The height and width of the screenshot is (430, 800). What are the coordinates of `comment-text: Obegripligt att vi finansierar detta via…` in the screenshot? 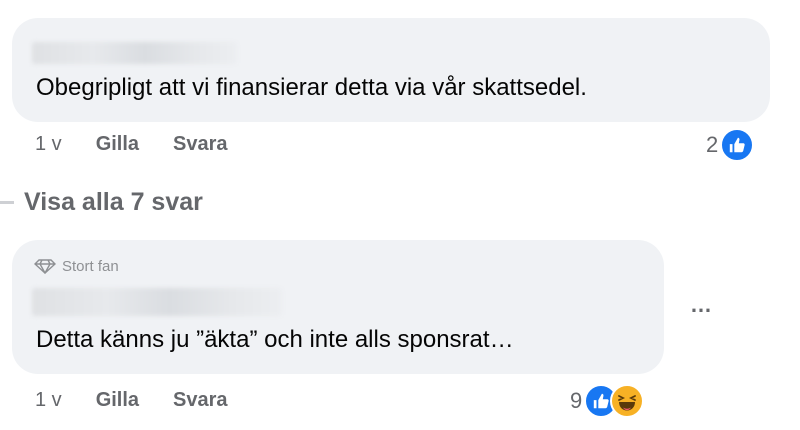 It's located at (311, 87).